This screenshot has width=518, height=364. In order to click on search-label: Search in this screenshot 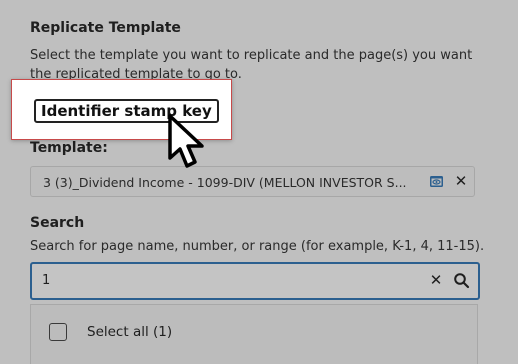, I will do `click(57, 223)`.